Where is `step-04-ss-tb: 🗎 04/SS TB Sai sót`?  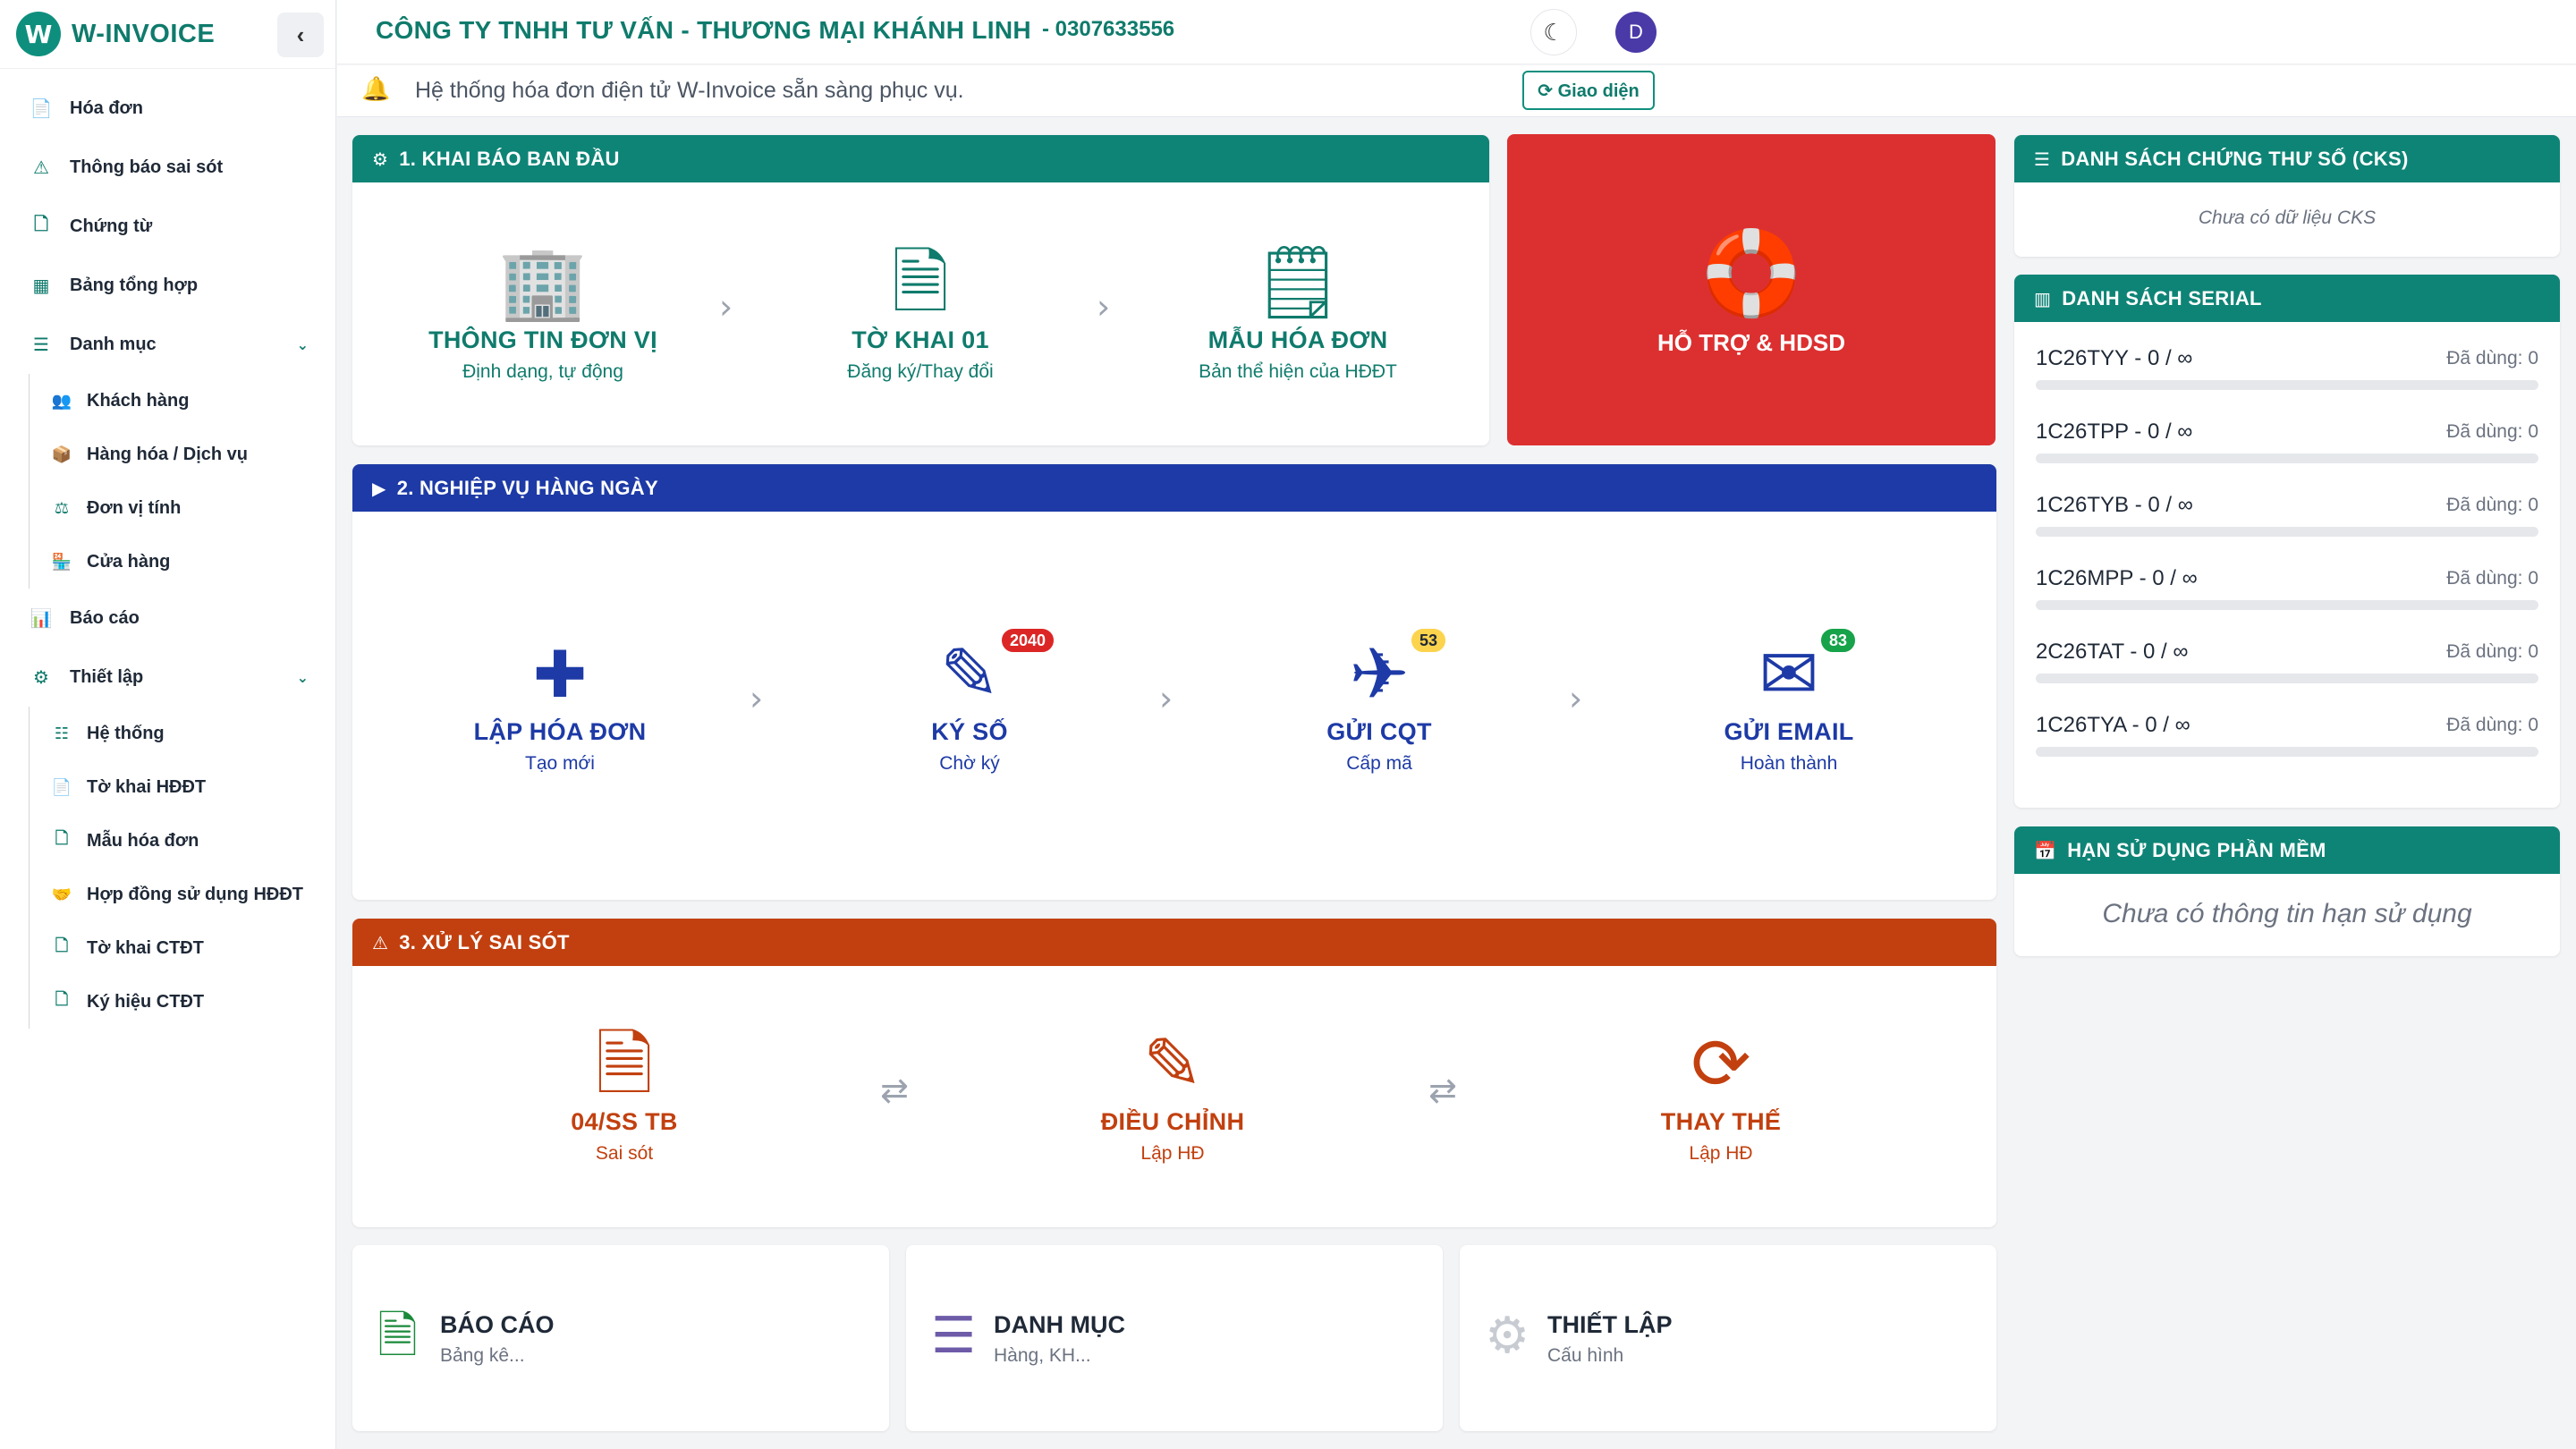
step-04-ss-tb: 🗎 04/SS TB Sai sót is located at coordinates (624, 1094).